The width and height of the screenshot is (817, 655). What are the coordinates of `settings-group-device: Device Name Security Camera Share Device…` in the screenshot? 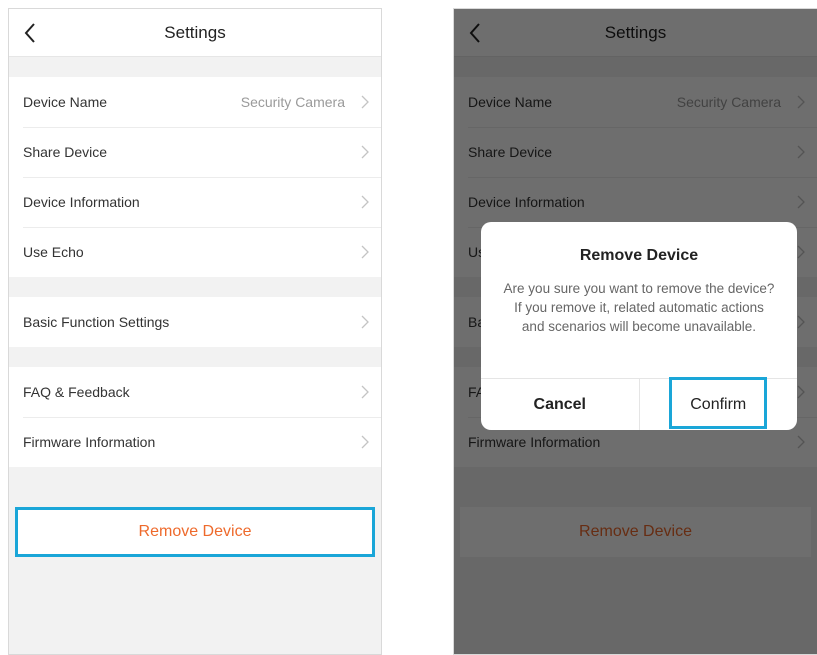 It's located at (195, 177).